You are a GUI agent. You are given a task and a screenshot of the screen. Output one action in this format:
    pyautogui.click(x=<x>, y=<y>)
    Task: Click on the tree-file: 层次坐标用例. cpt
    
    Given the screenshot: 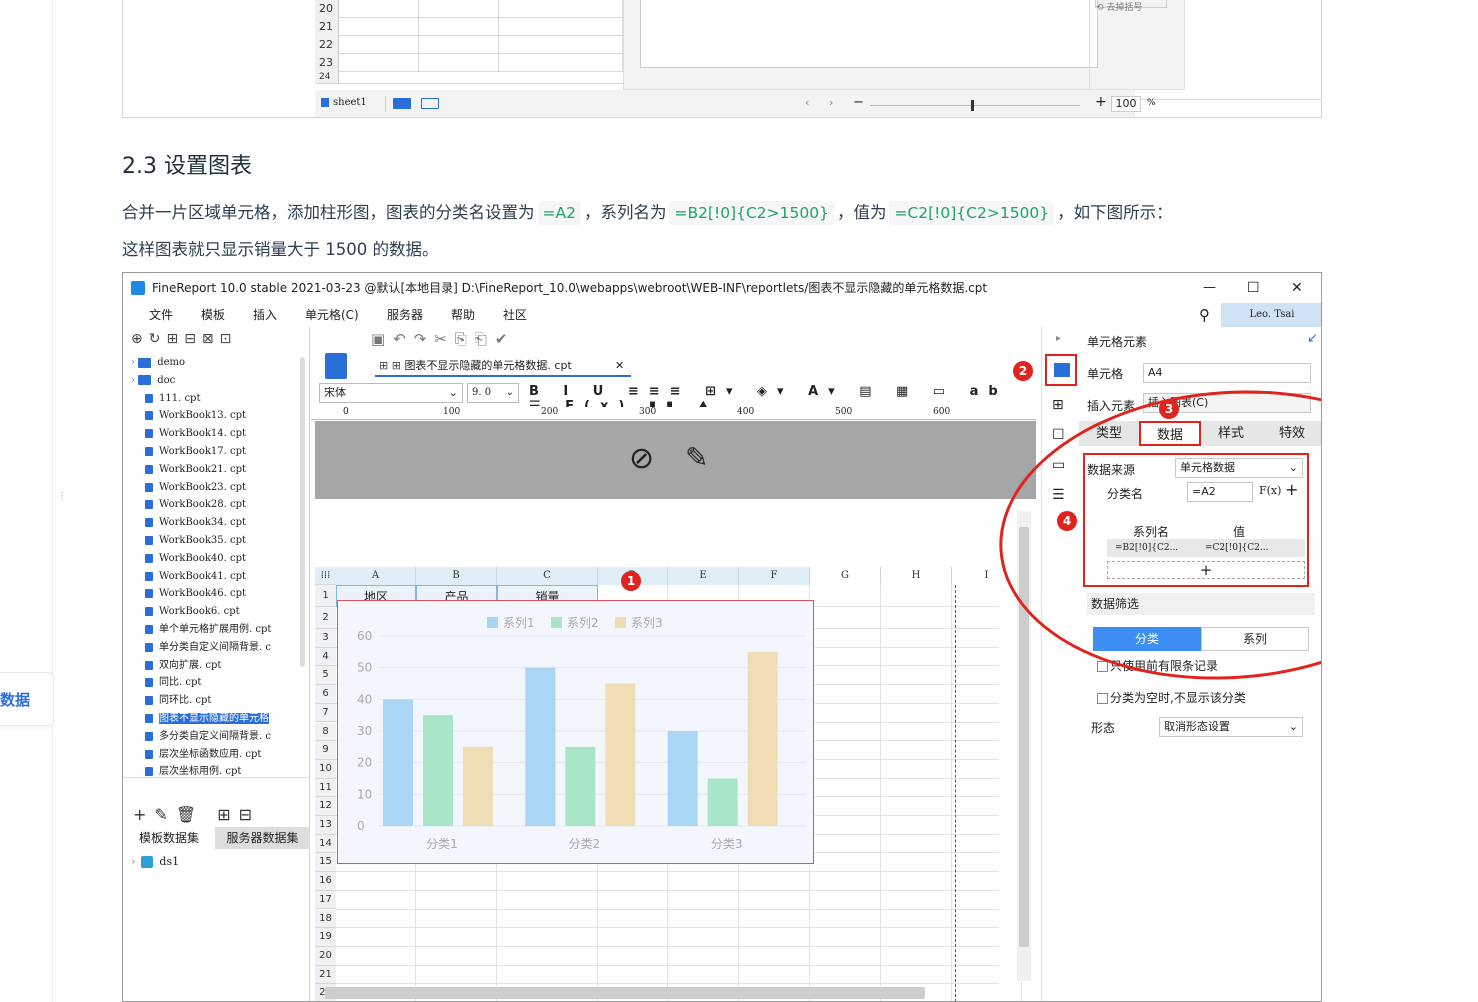 What is the action you would take?
    pyautogui.click(x=216, y=772)
    